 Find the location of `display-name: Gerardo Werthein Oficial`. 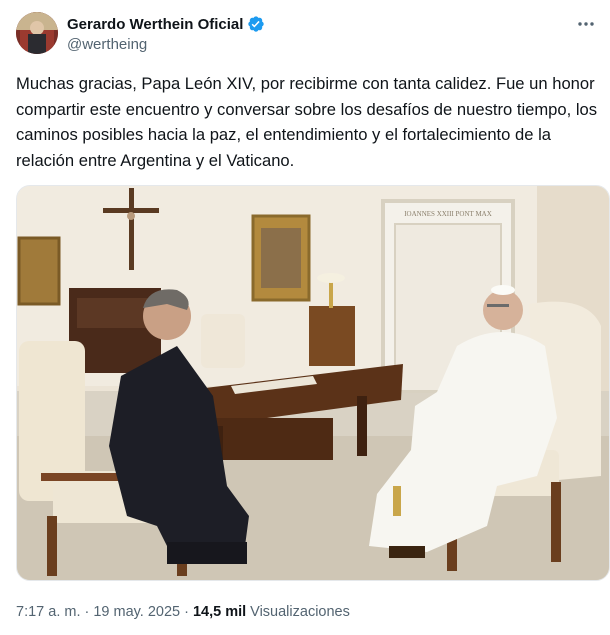

display-name: Gerardo Werthein Oficial is located at coordinates (155, 24).